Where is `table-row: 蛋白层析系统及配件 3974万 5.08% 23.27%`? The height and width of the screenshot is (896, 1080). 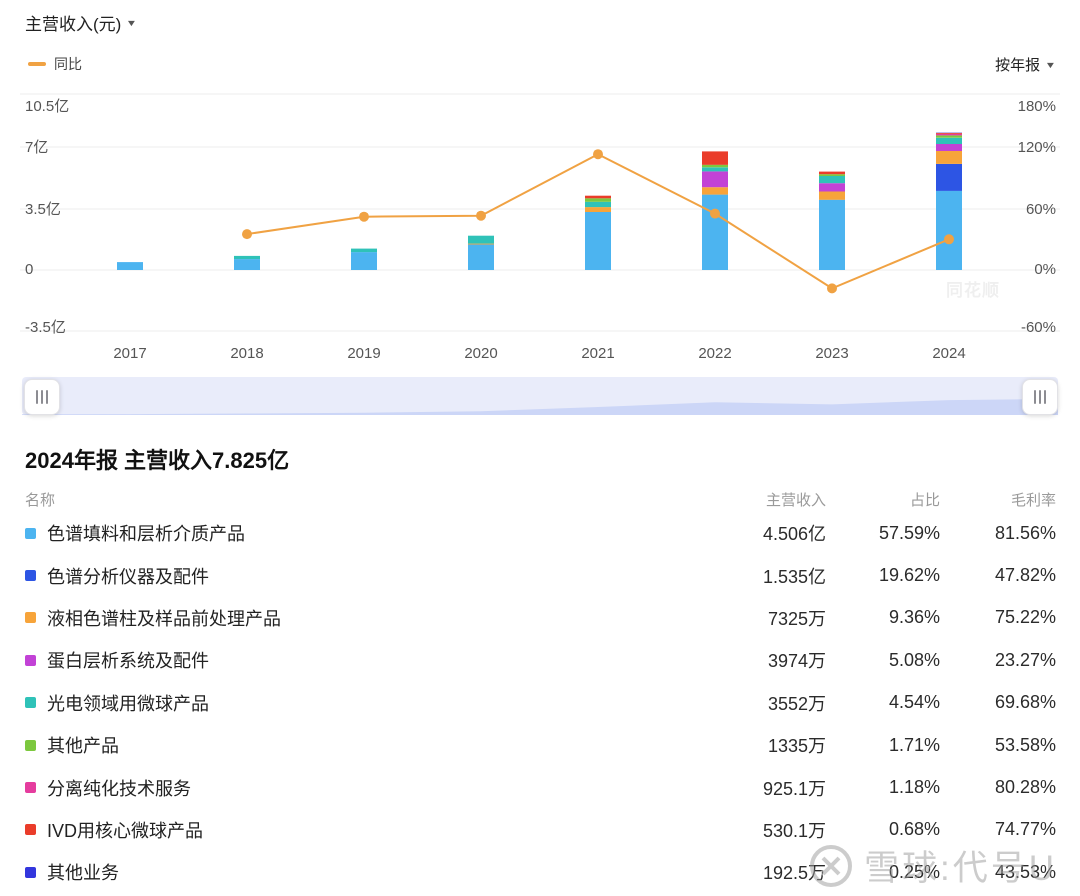
table-row: 蛋白层析系统及配件 3974万 5.08% 23.27% is located at coordinates (540, 660).